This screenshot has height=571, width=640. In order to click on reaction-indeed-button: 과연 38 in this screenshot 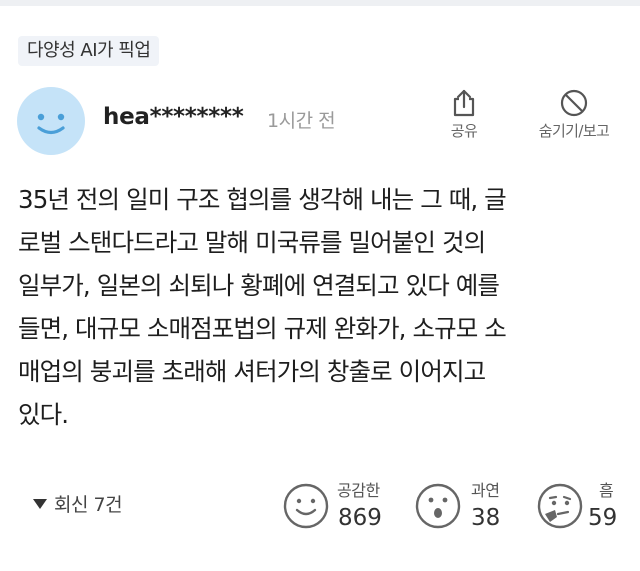, I will do `click(457, 507)`.